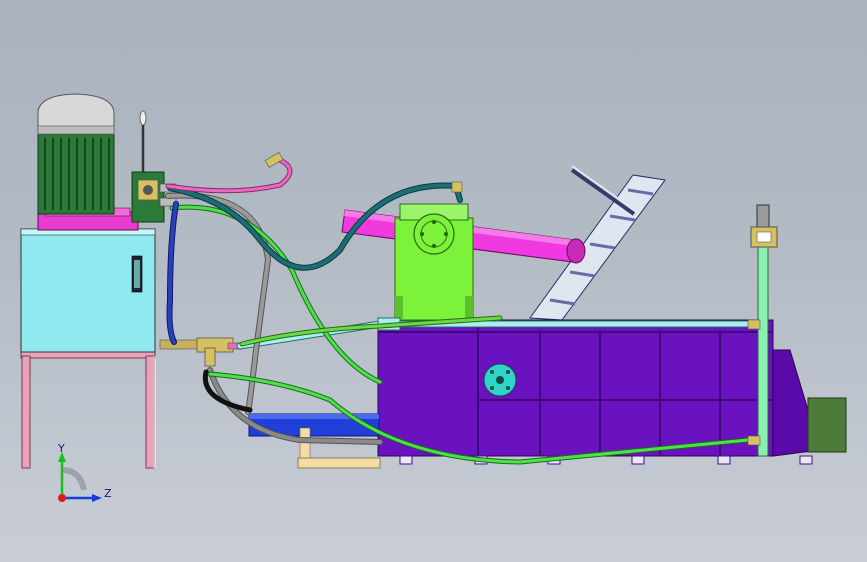 The width and height of the screenshot is (867, 562). Describe the element at coordinates (88, 162) in the screenshot. I see `electric-motor` at that location.